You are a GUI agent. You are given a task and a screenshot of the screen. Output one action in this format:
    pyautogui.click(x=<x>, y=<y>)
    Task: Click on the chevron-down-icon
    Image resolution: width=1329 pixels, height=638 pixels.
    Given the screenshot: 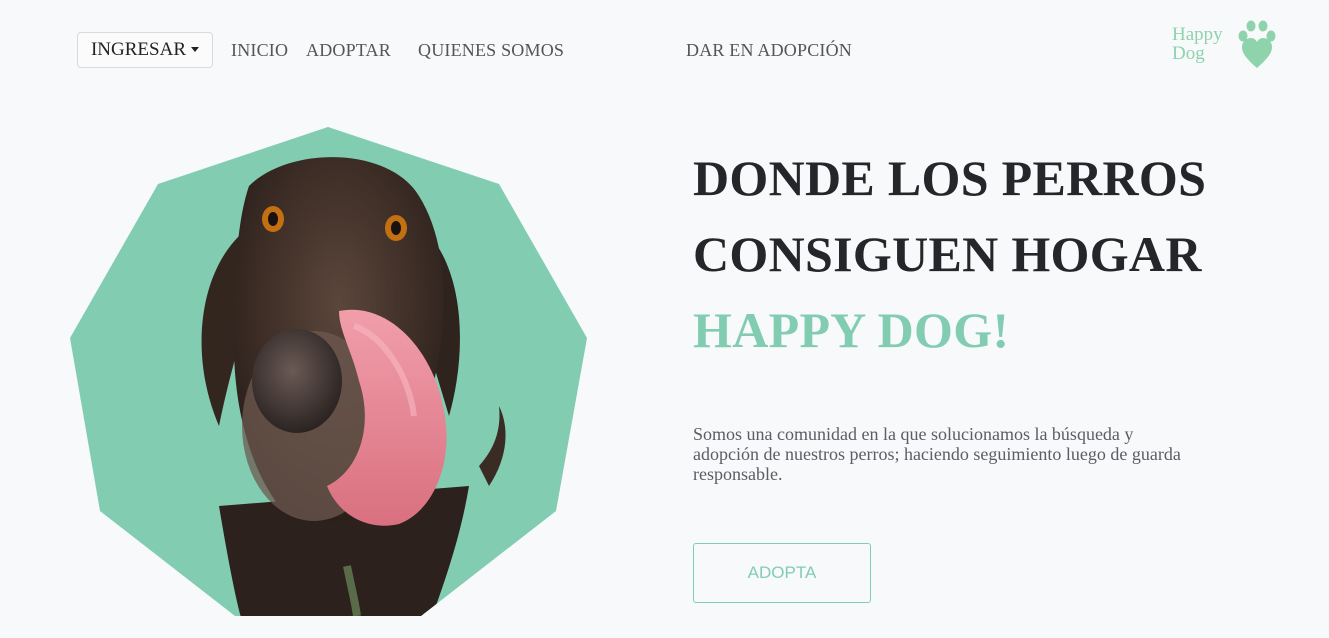 What is the action you would take?
    pyautogui.click(x=195, y=49)
    